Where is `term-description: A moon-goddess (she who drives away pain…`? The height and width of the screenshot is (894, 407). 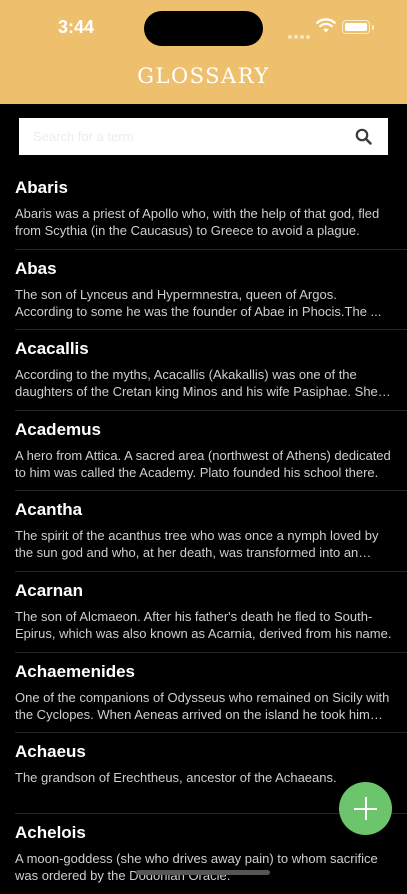 term-description: A moon-goddess (she who drives away pain… is located at coordinates (196, 866).